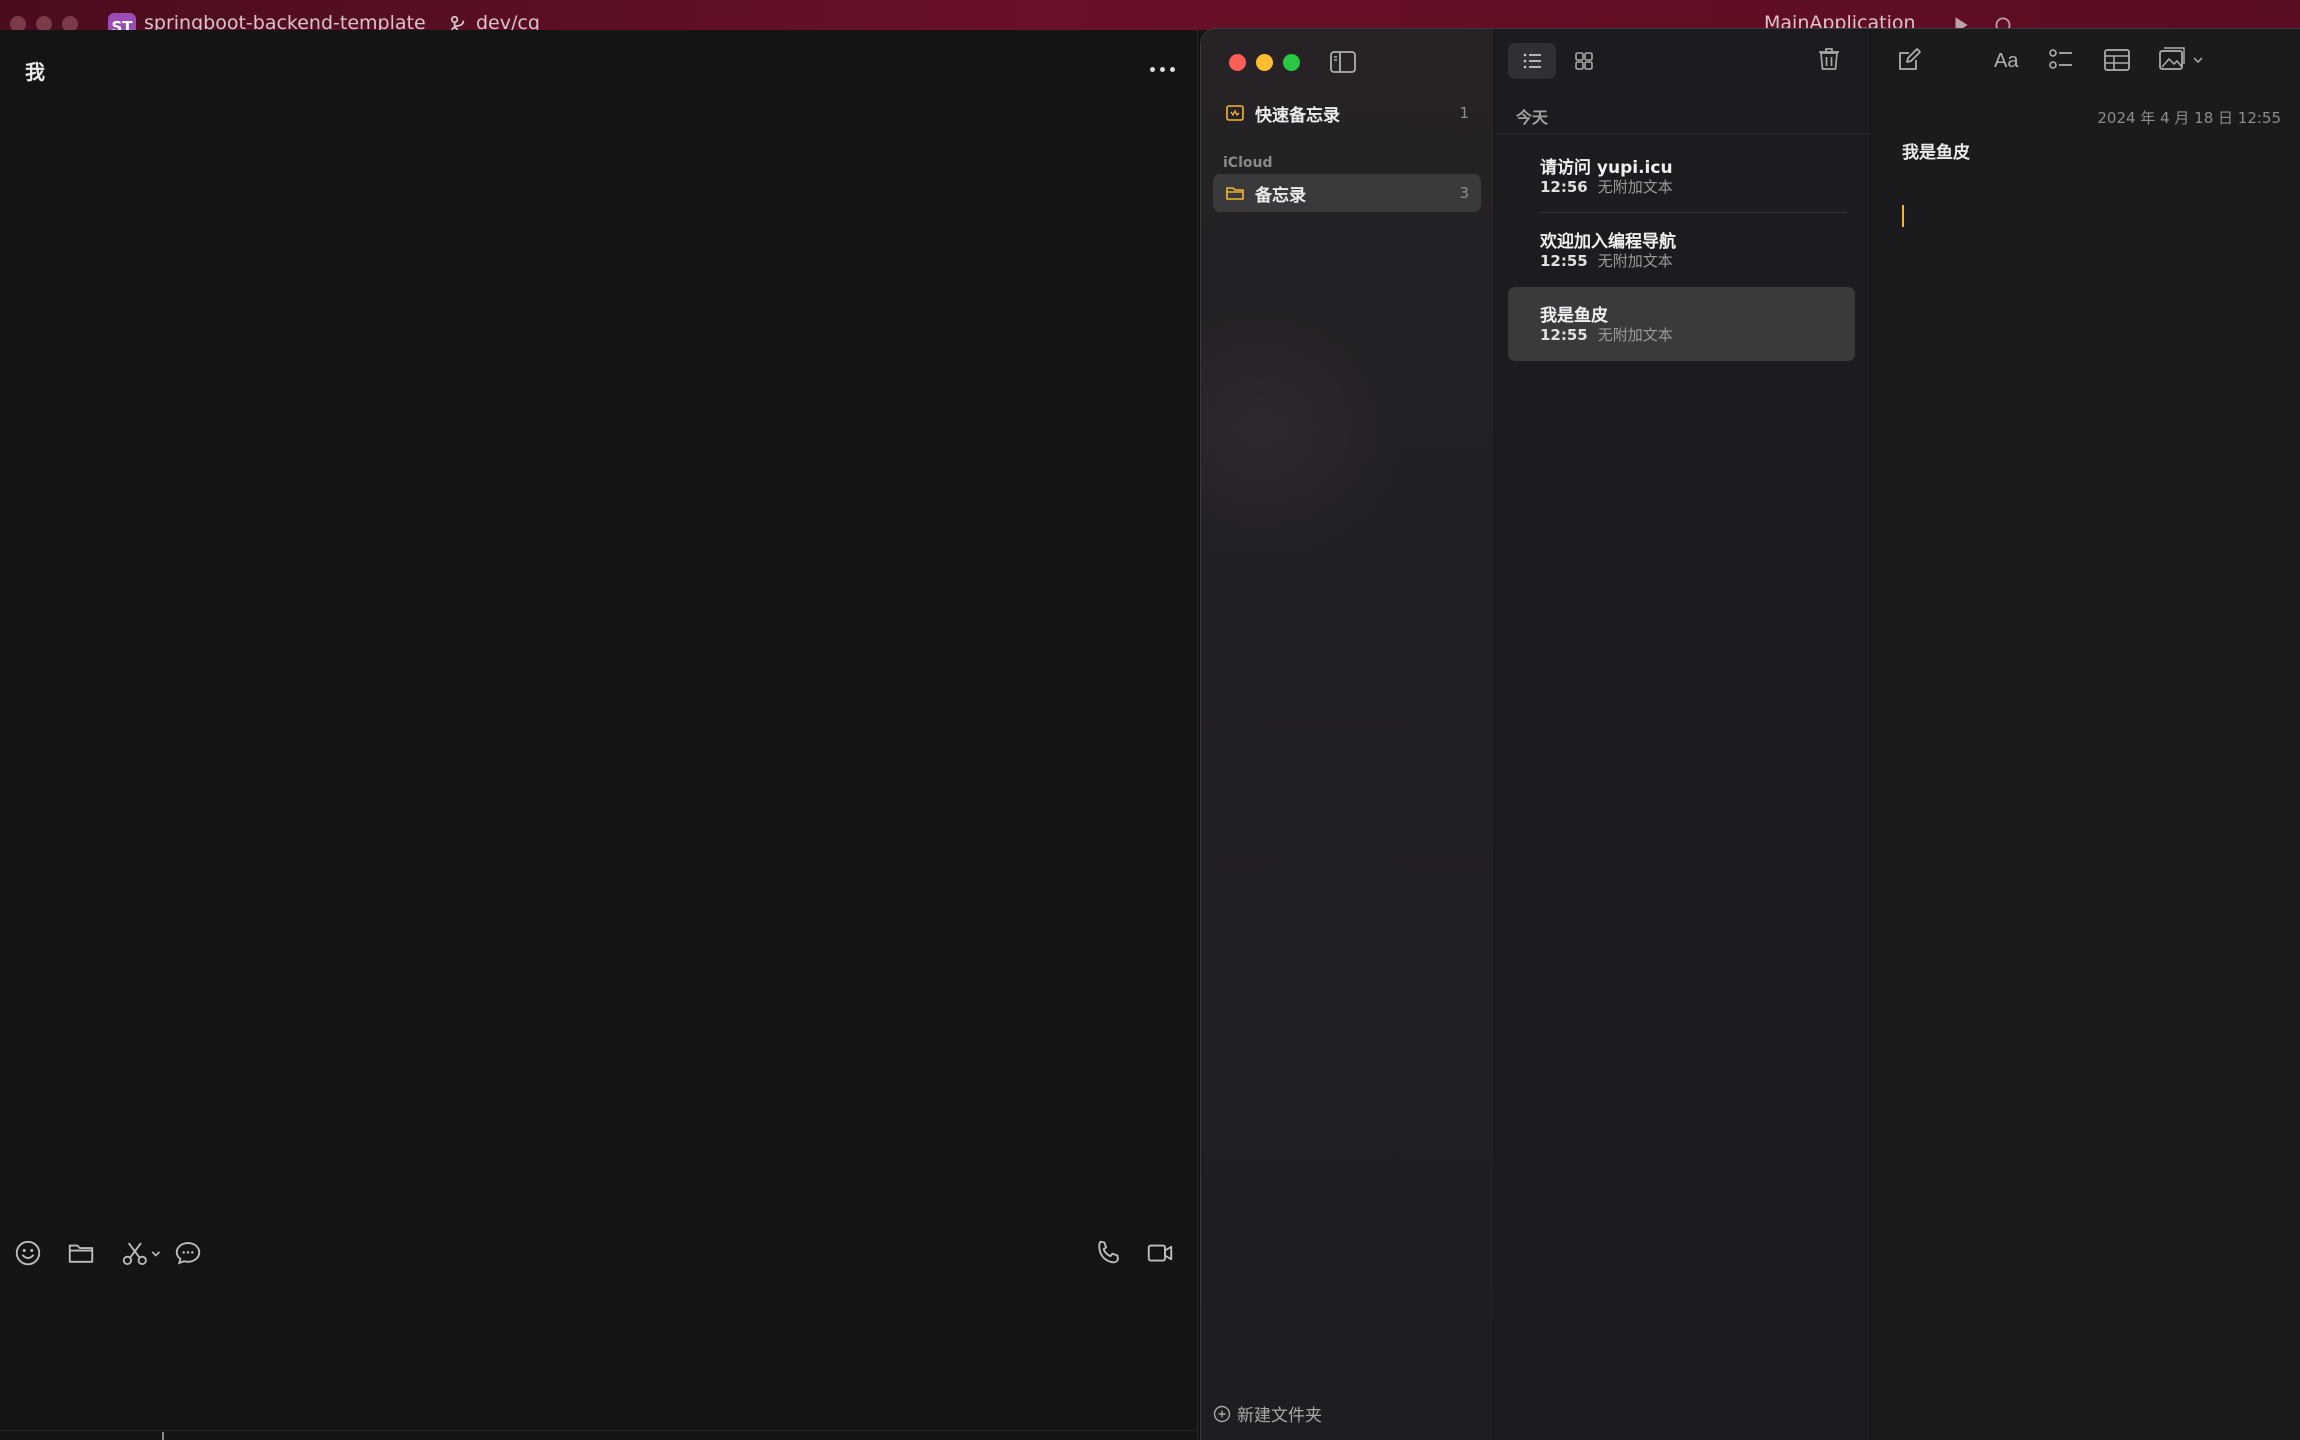 Image resolution: width=2300 pixels, height=1440 pixels. Describe the element at coordinates (599, 1430) in the screenshot. I see `chat-input-divider` at that location.